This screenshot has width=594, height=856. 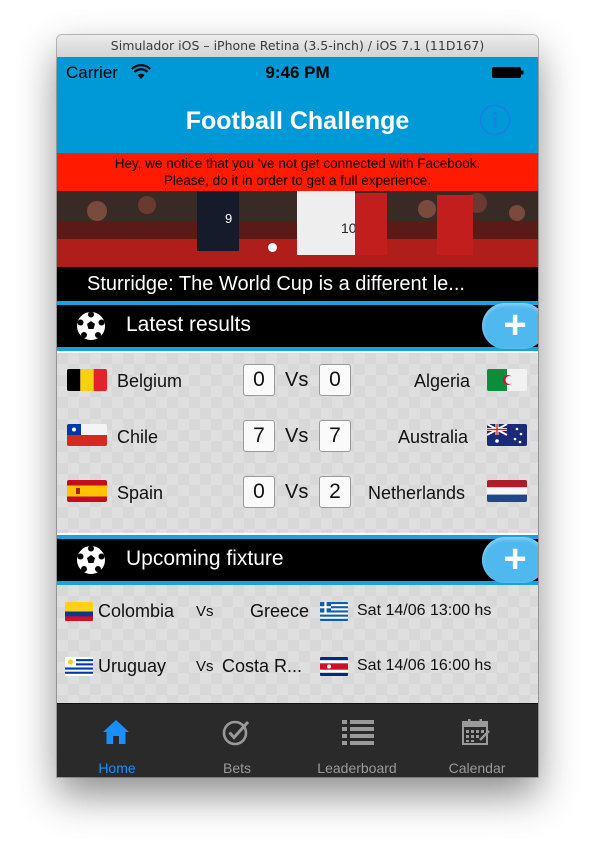 I want to click on checkmark-icon, so click(x=236, y=733).